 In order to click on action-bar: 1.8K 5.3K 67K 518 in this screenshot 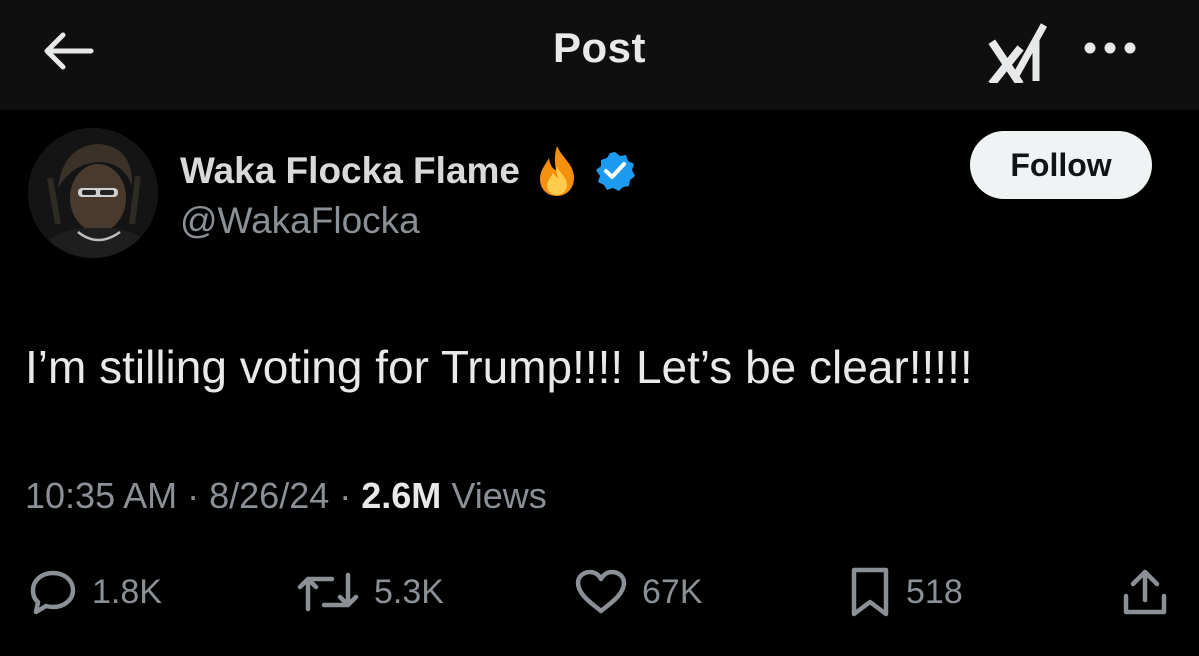, I will do `click(599, 595)`.